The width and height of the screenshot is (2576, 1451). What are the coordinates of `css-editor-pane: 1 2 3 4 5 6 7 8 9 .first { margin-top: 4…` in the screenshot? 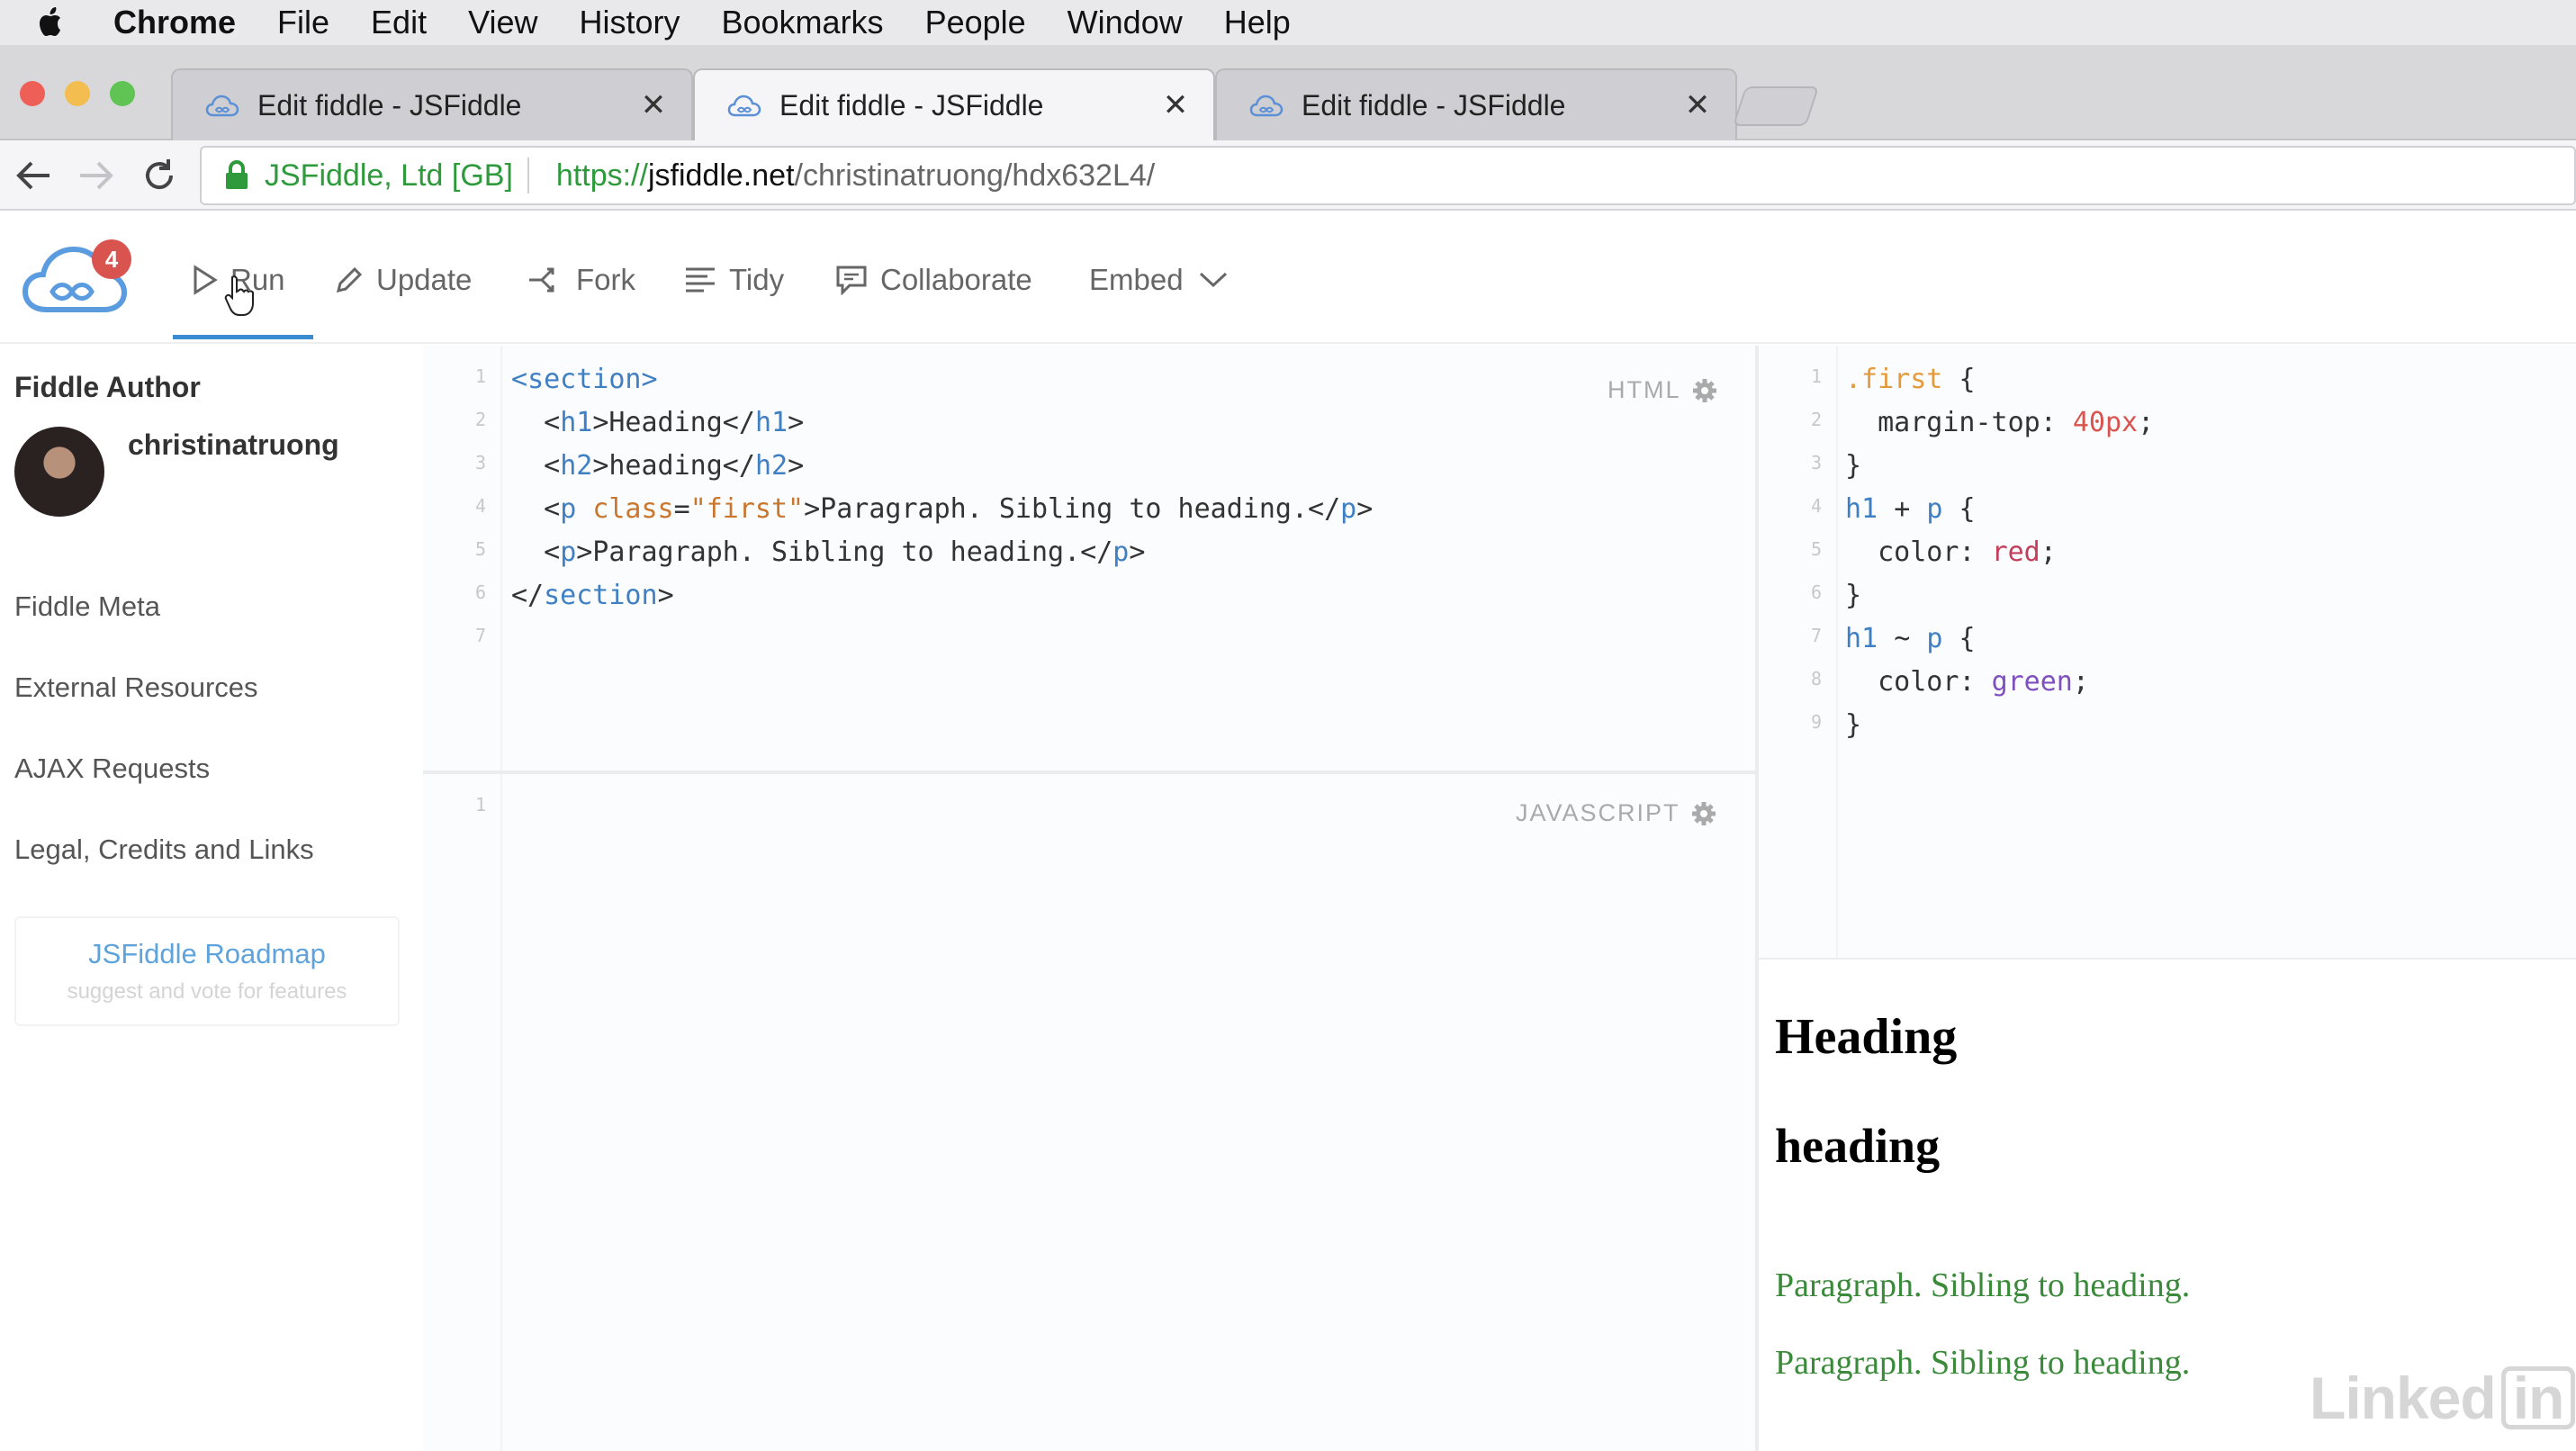 It's located at (2167, 652).